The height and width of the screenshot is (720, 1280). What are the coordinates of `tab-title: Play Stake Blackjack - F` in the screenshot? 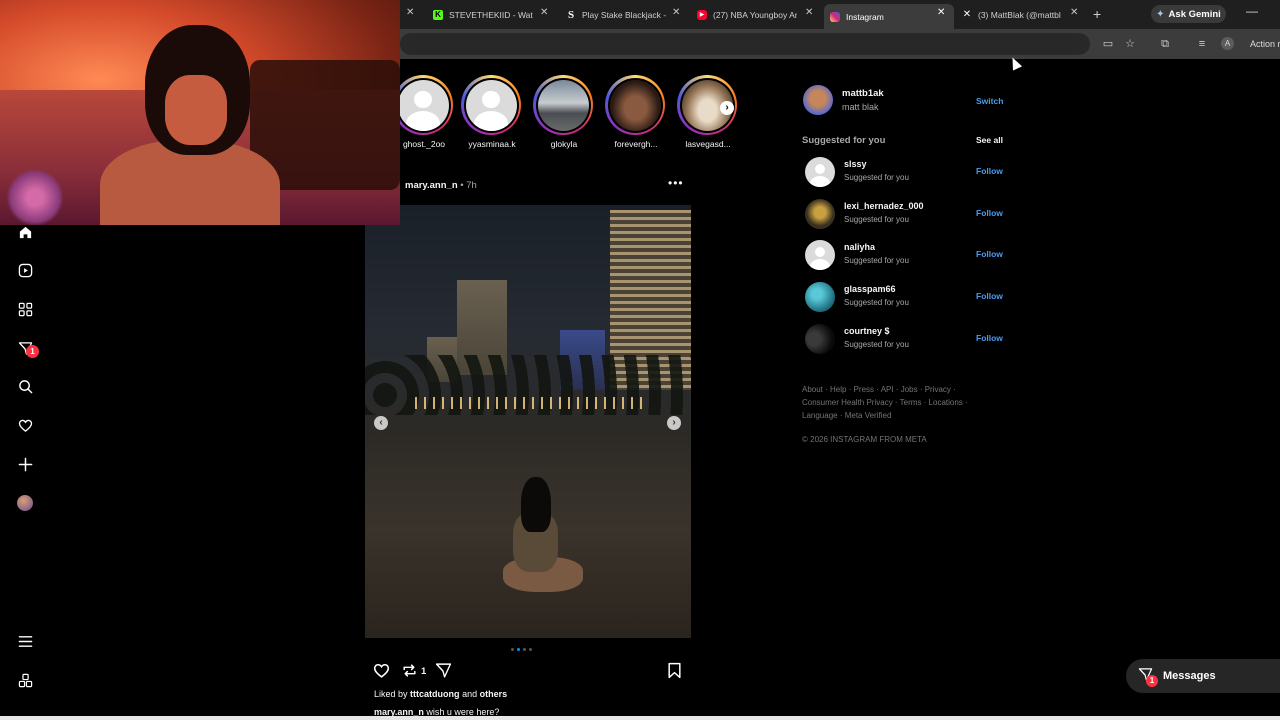 It's located at (624, 14).